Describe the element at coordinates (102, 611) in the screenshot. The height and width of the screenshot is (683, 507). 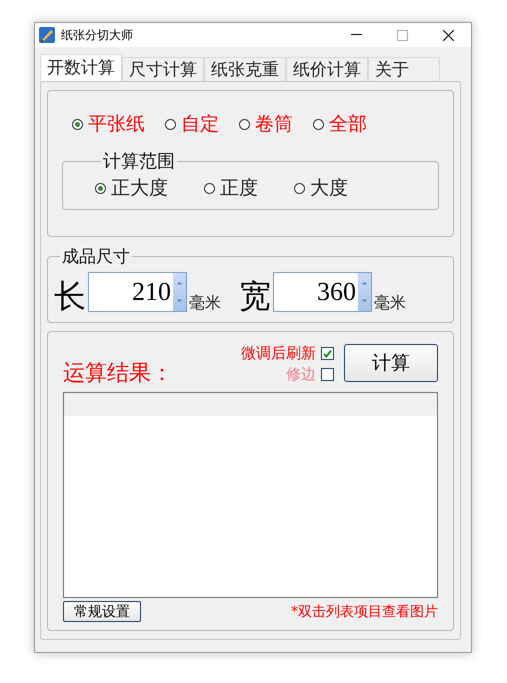
I see `settings-button: 常规设置` at that location.